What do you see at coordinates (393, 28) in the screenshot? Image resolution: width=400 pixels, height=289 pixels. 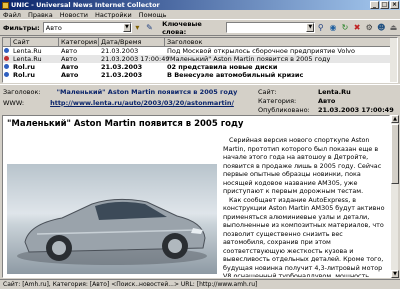 I see `exit-icon: ⏏` at bounding box center [393, 28].